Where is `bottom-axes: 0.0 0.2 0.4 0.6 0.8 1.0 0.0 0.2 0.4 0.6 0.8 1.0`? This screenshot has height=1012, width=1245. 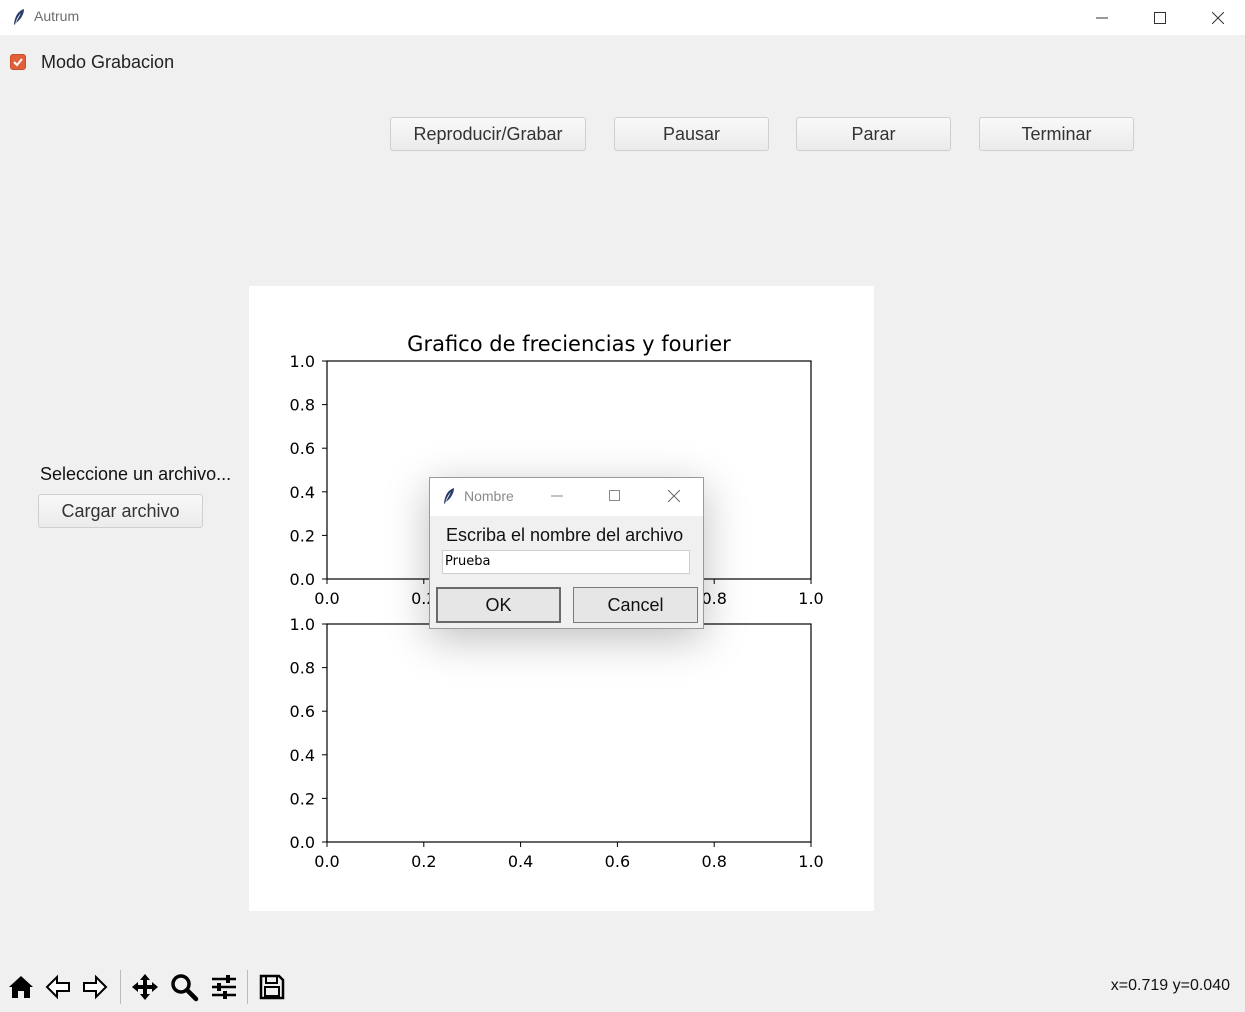
bottom-axes: 0.0 0.2 0.4 0.6 0.8 1.0 0.0 0.2 0.4 0.6 0.8 1.0 is located at coordinates (557, 743).